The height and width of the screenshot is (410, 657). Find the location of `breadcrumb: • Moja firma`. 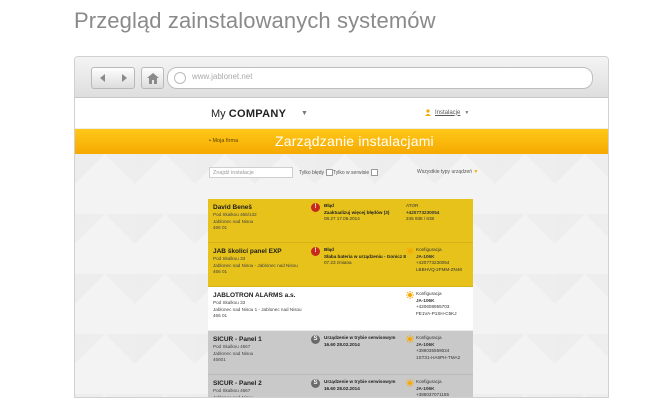

breadcrumb: • Moja firma is located at coordinates (223, 141).